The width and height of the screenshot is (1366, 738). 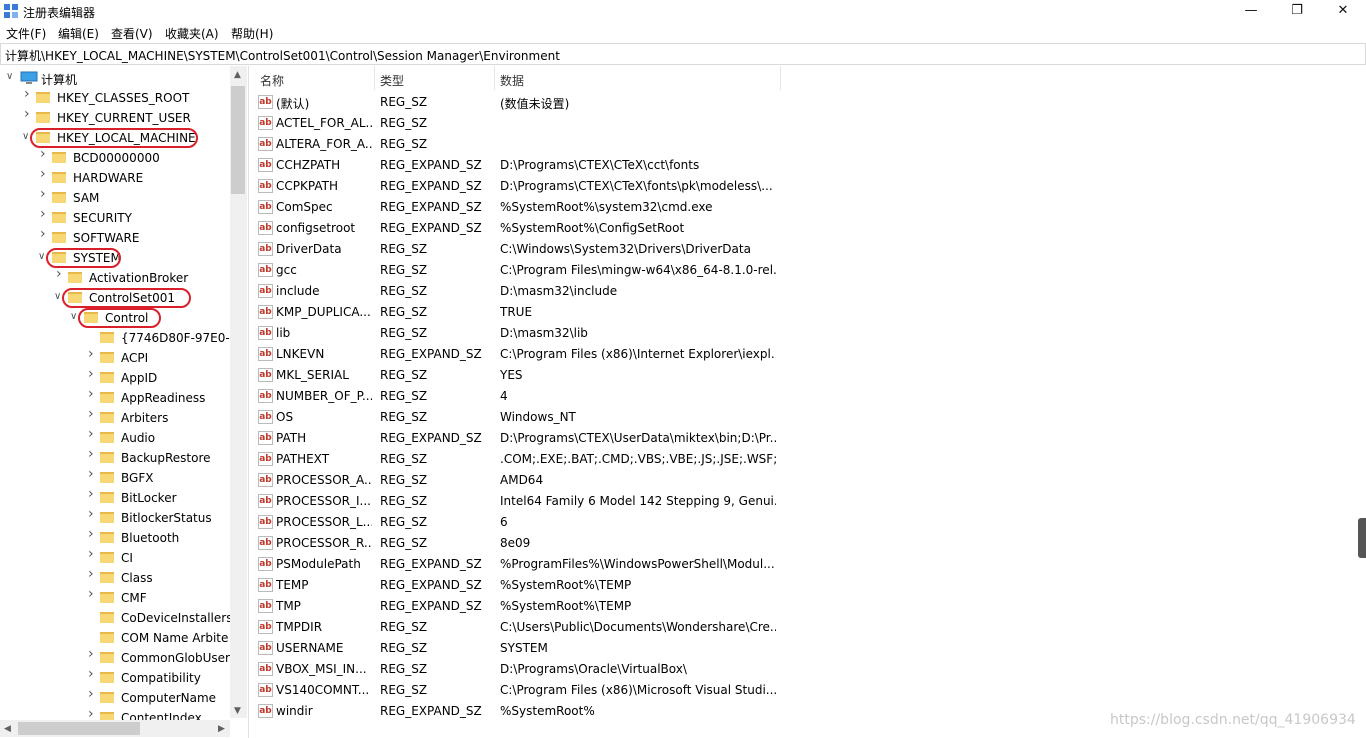 I want to click on tree-item-label: CommonGlobUser, so click(x=175, y=658).